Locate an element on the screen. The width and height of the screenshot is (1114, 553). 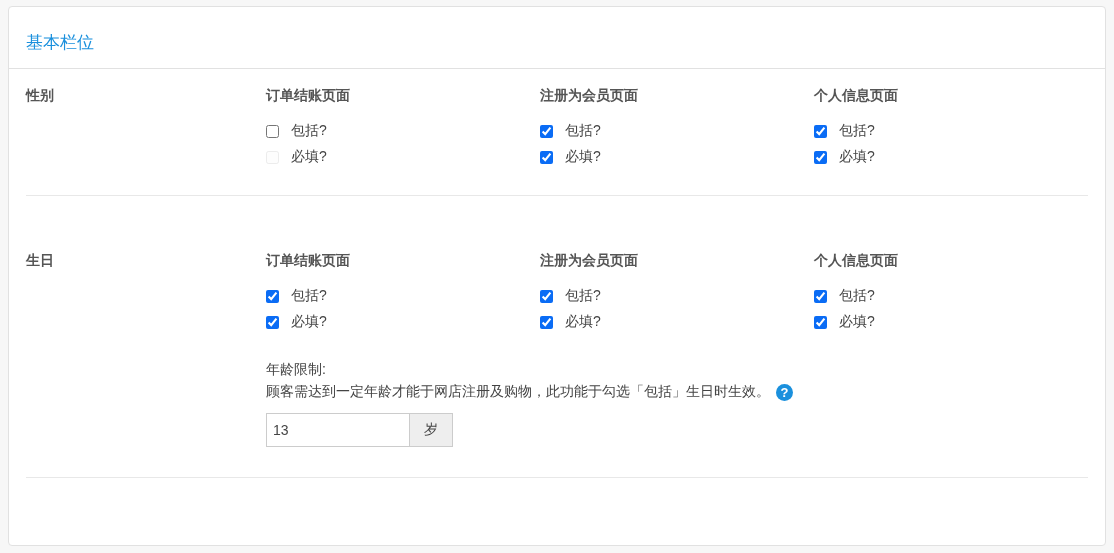
card-title: 基本栏位 is located at coordinates (60, 43).